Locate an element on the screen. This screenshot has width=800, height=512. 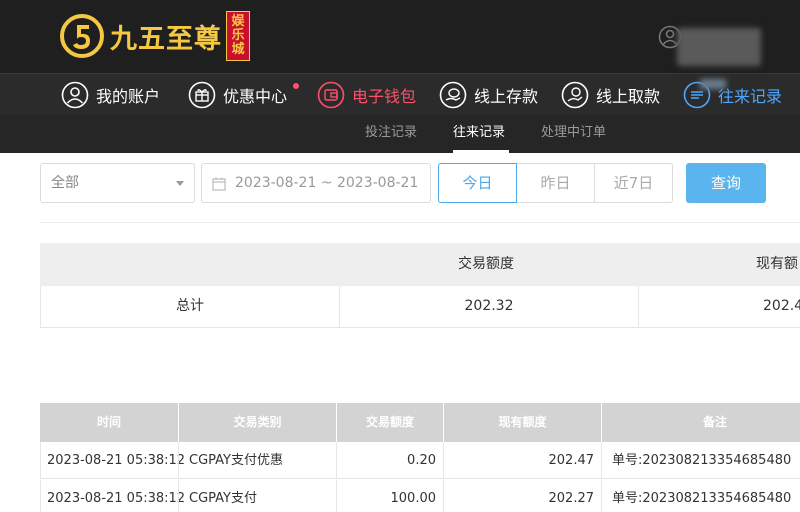
deposit-icon is located at coordinates (453, 95).